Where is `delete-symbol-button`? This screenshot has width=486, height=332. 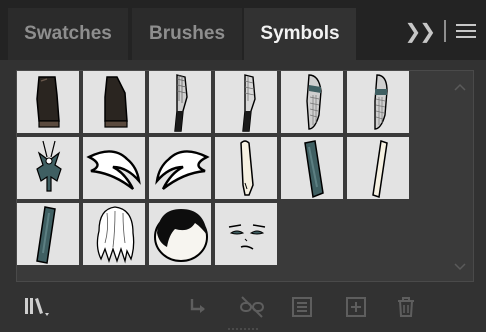 delete-symbol-button is located at coordinates (406, 307).